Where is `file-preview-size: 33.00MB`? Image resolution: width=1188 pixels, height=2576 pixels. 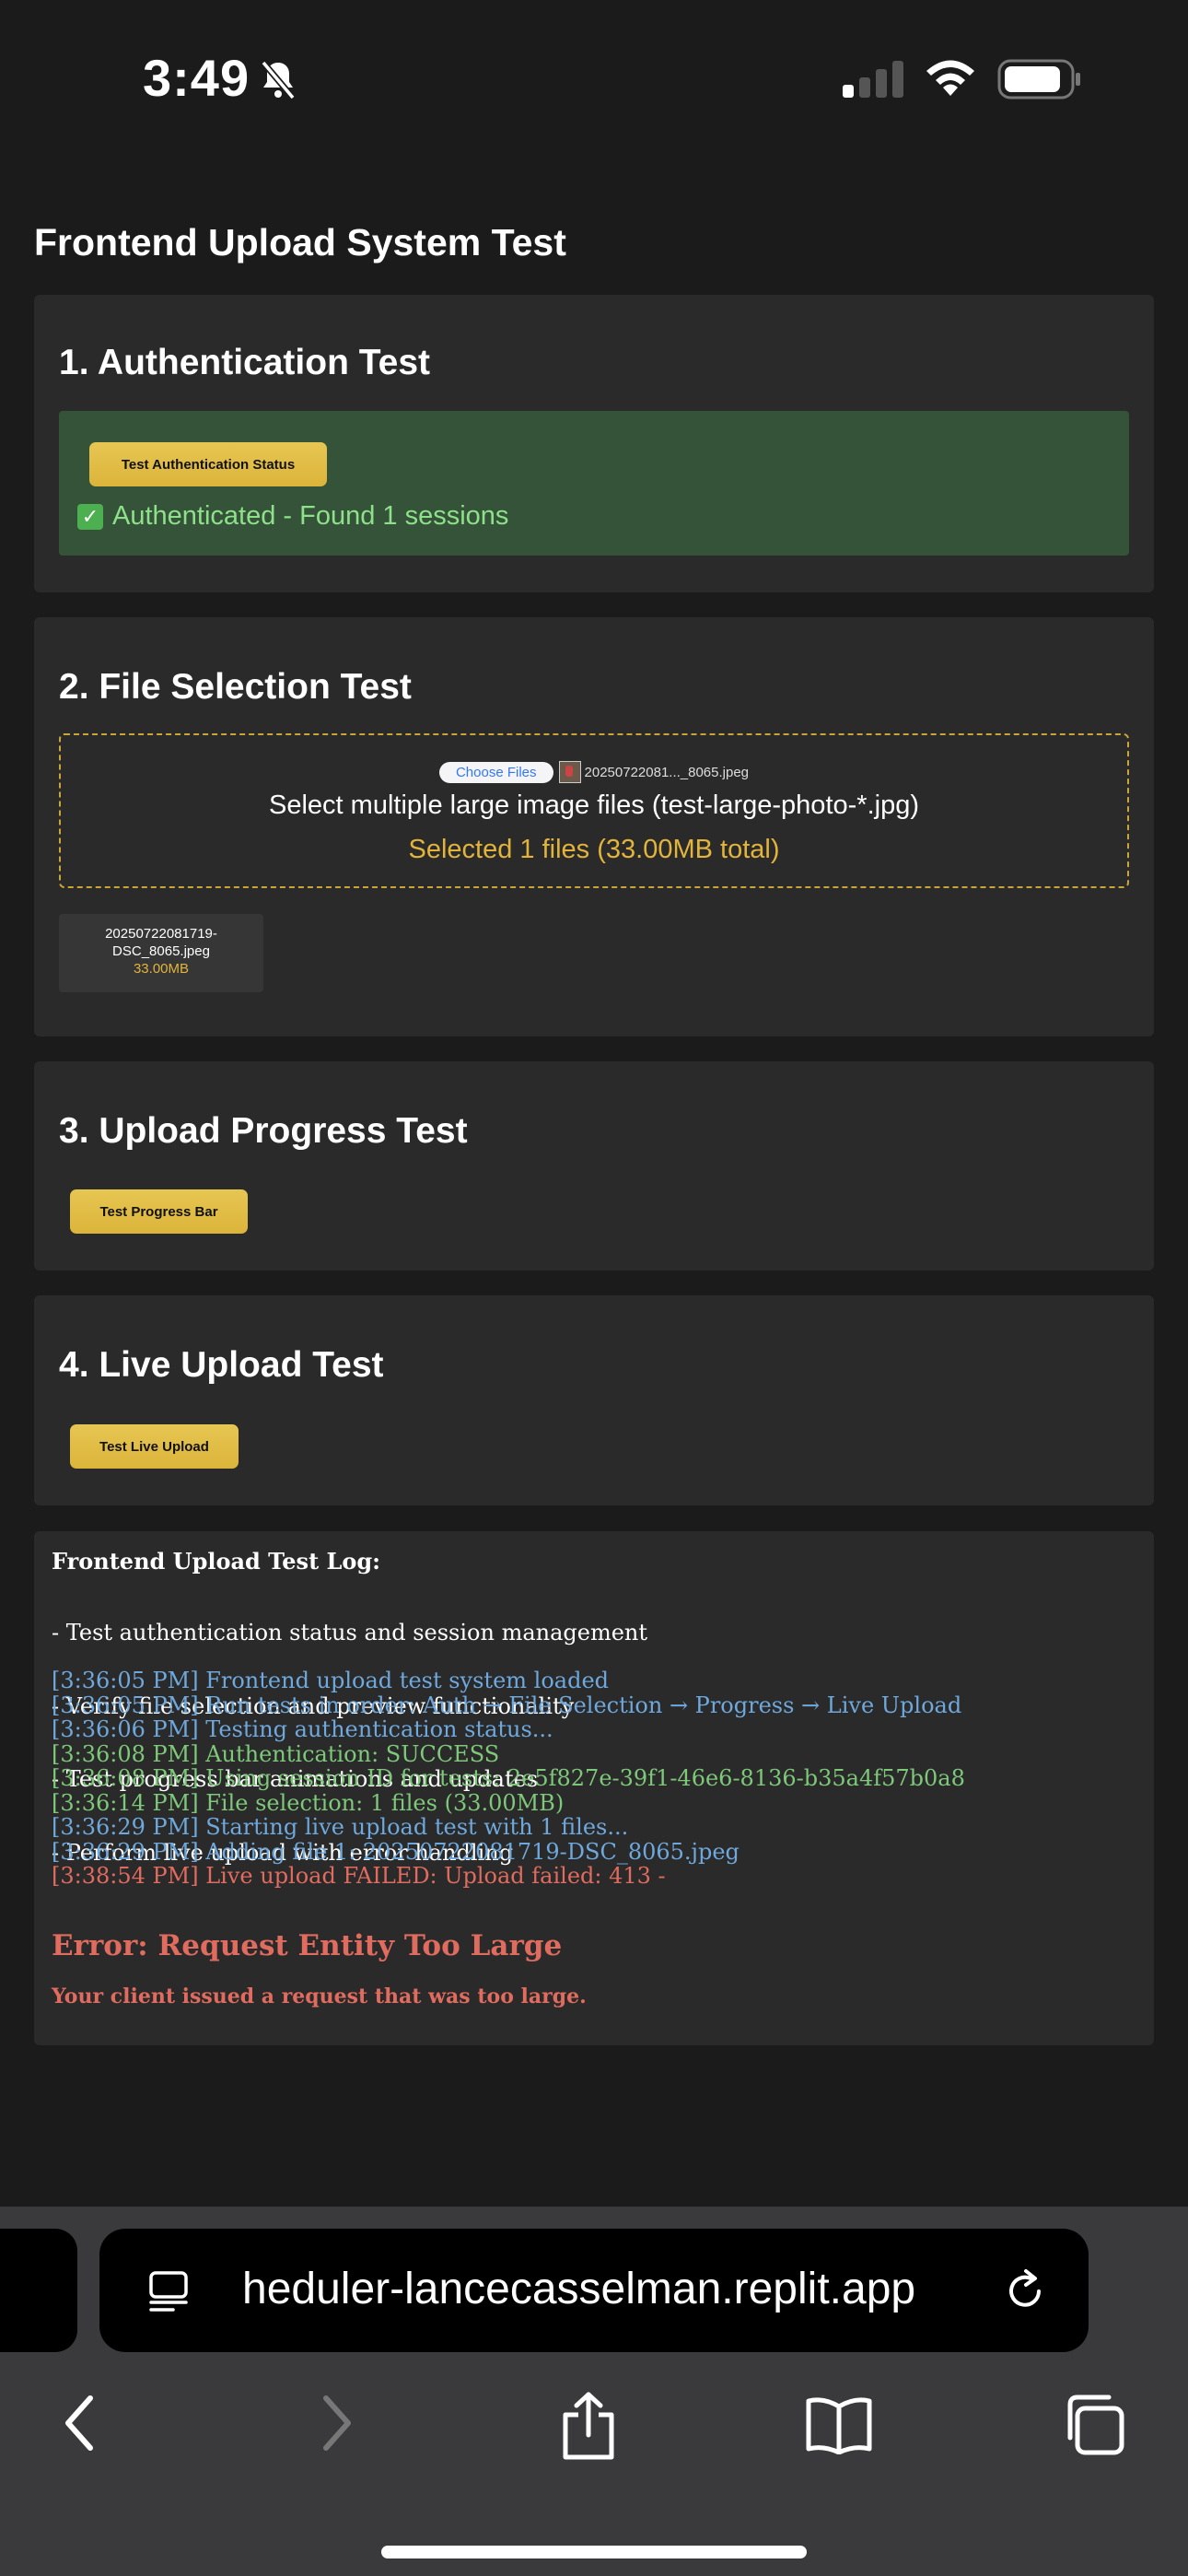 file-preview-size: 33.00MB is located at coordinates (161, 969).